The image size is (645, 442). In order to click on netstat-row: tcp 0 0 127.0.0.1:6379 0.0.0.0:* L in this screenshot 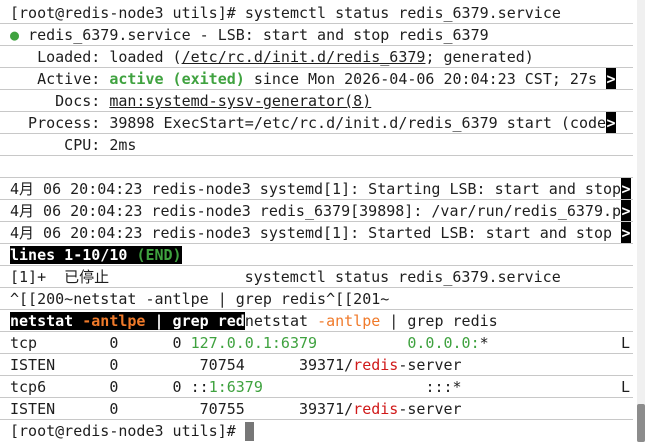, I will do `click(320, 343)`.